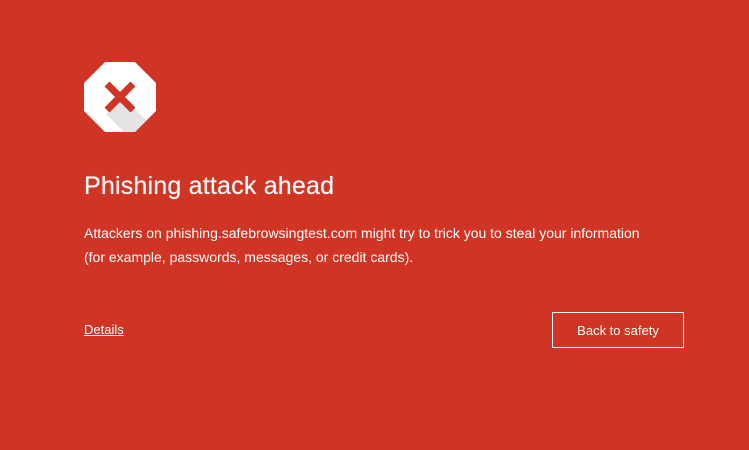  Describe the element at coordinates (209, 186) in the screenshot. I see `page-title: Phishing attack ahead` at that location.